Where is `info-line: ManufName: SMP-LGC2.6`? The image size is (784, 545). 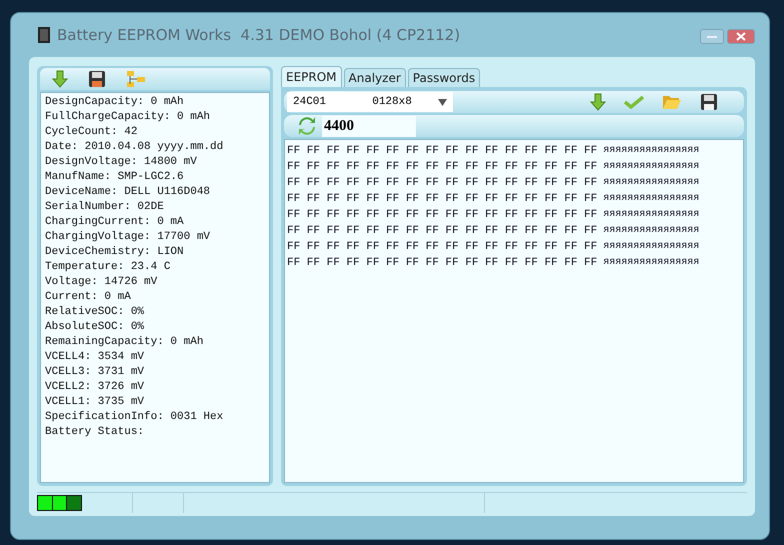
info-line: ManufName: SMP-LGC2.6 is located at coordinates (115, 177).